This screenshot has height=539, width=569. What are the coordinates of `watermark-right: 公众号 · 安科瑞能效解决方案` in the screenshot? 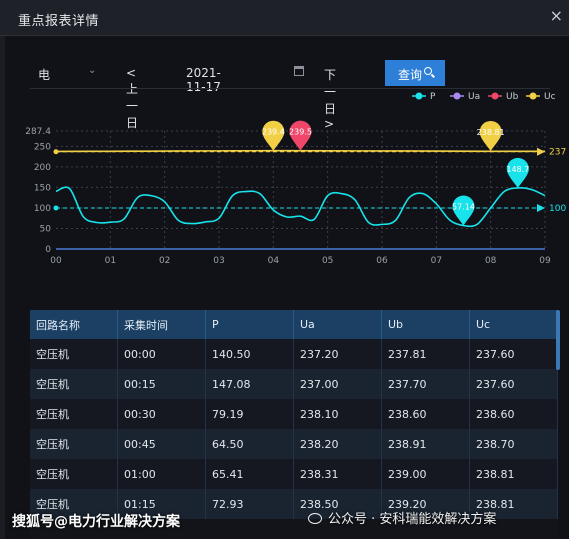 It's located at (402, 517).